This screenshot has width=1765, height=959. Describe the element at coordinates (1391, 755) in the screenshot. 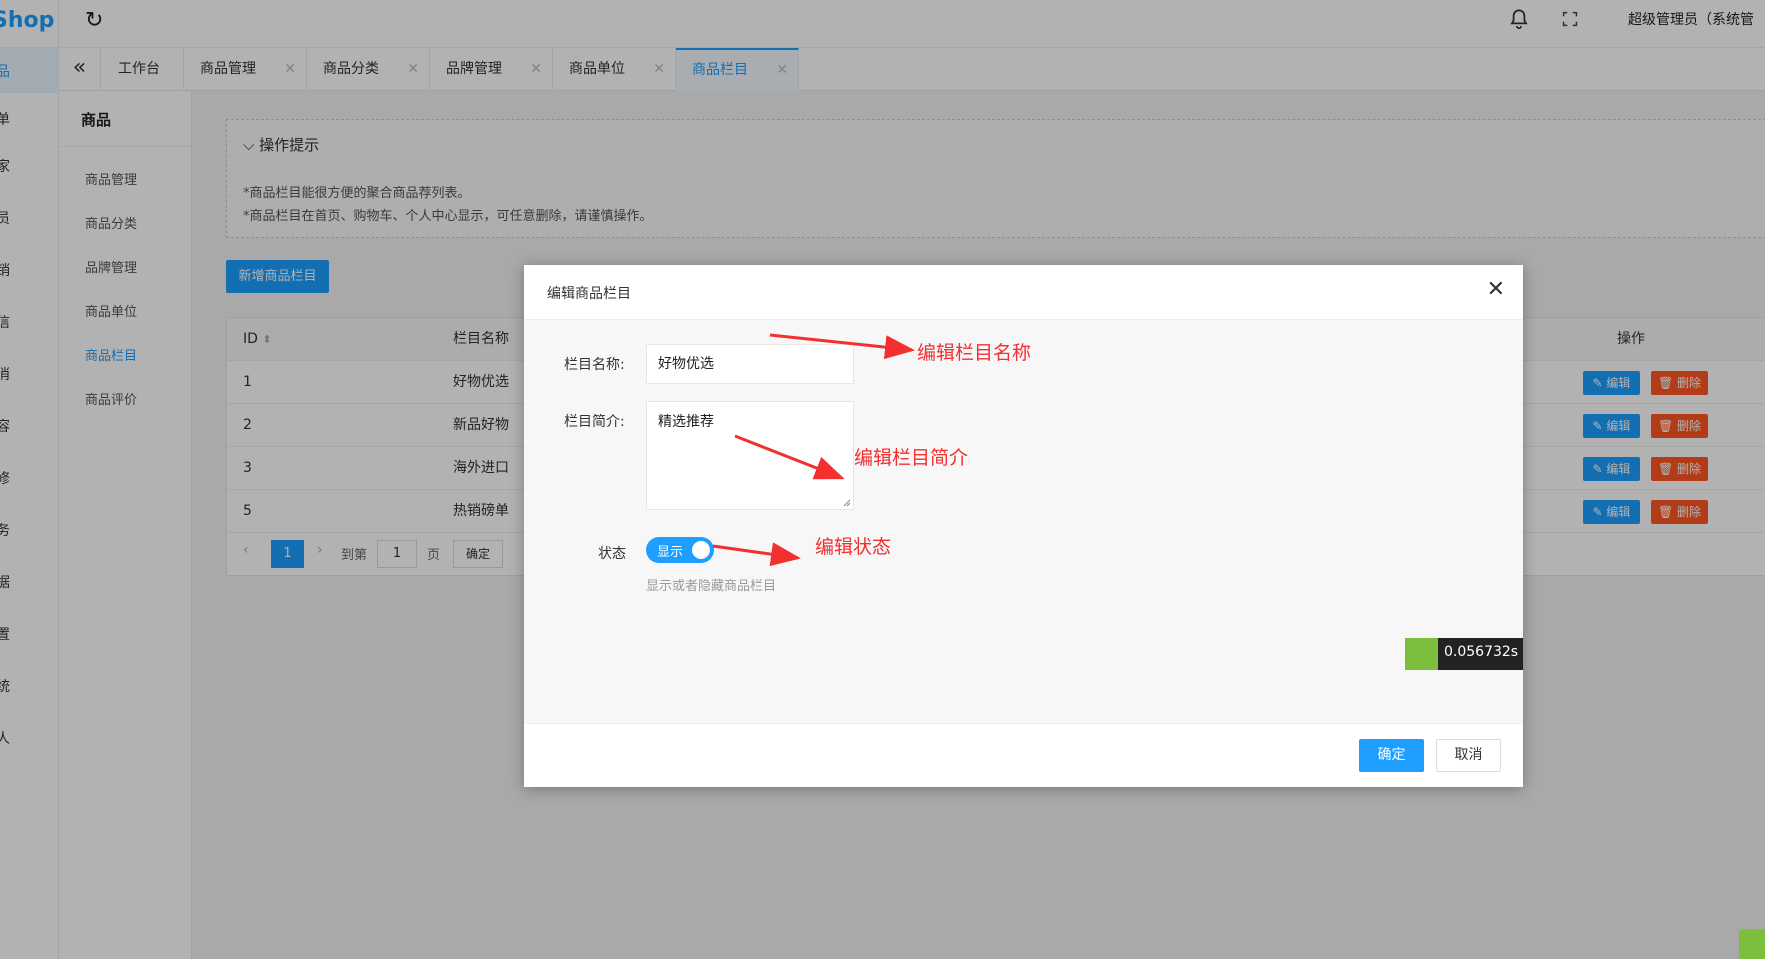

I see `confirm-button: 确定` at that location.